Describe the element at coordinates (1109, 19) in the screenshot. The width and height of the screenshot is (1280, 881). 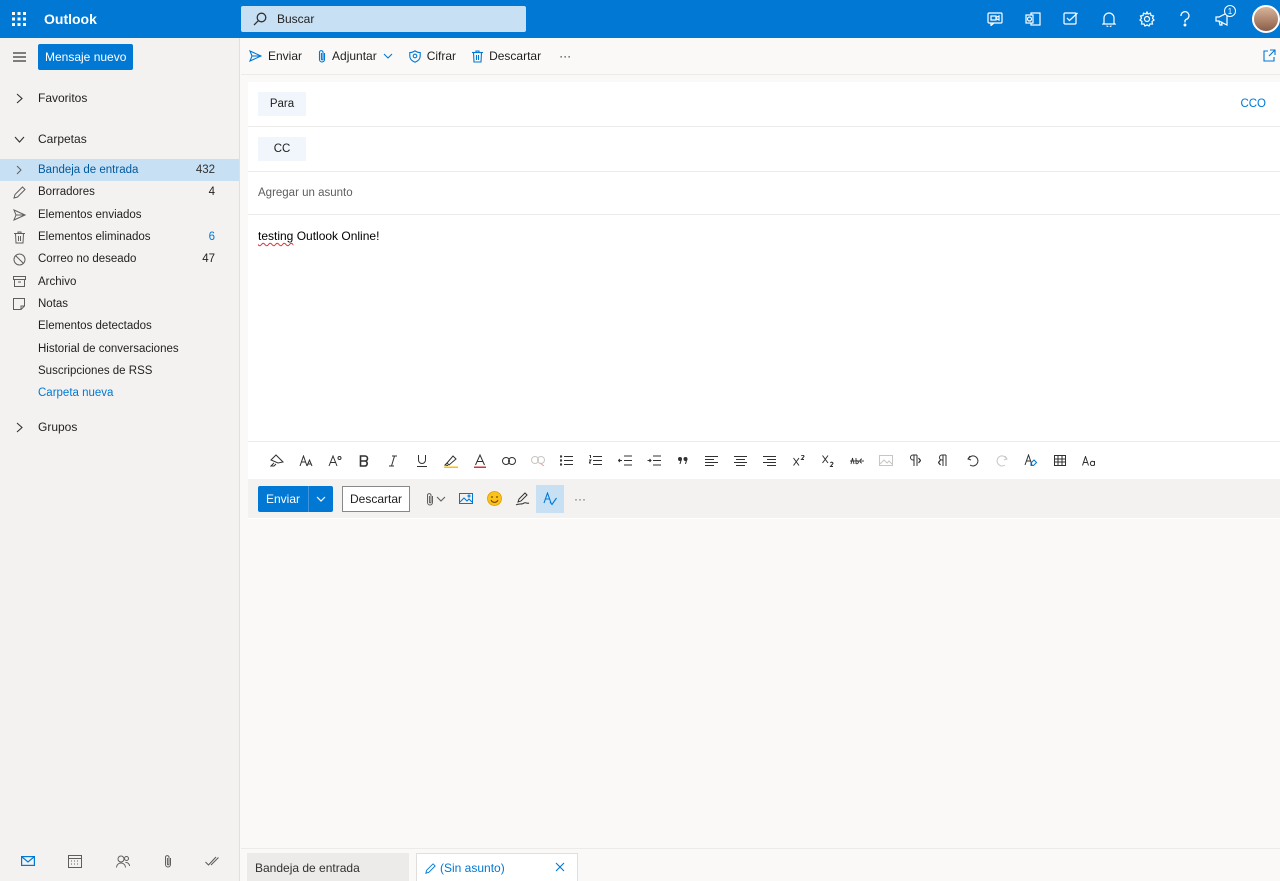
I see `notifications-button` at that location.